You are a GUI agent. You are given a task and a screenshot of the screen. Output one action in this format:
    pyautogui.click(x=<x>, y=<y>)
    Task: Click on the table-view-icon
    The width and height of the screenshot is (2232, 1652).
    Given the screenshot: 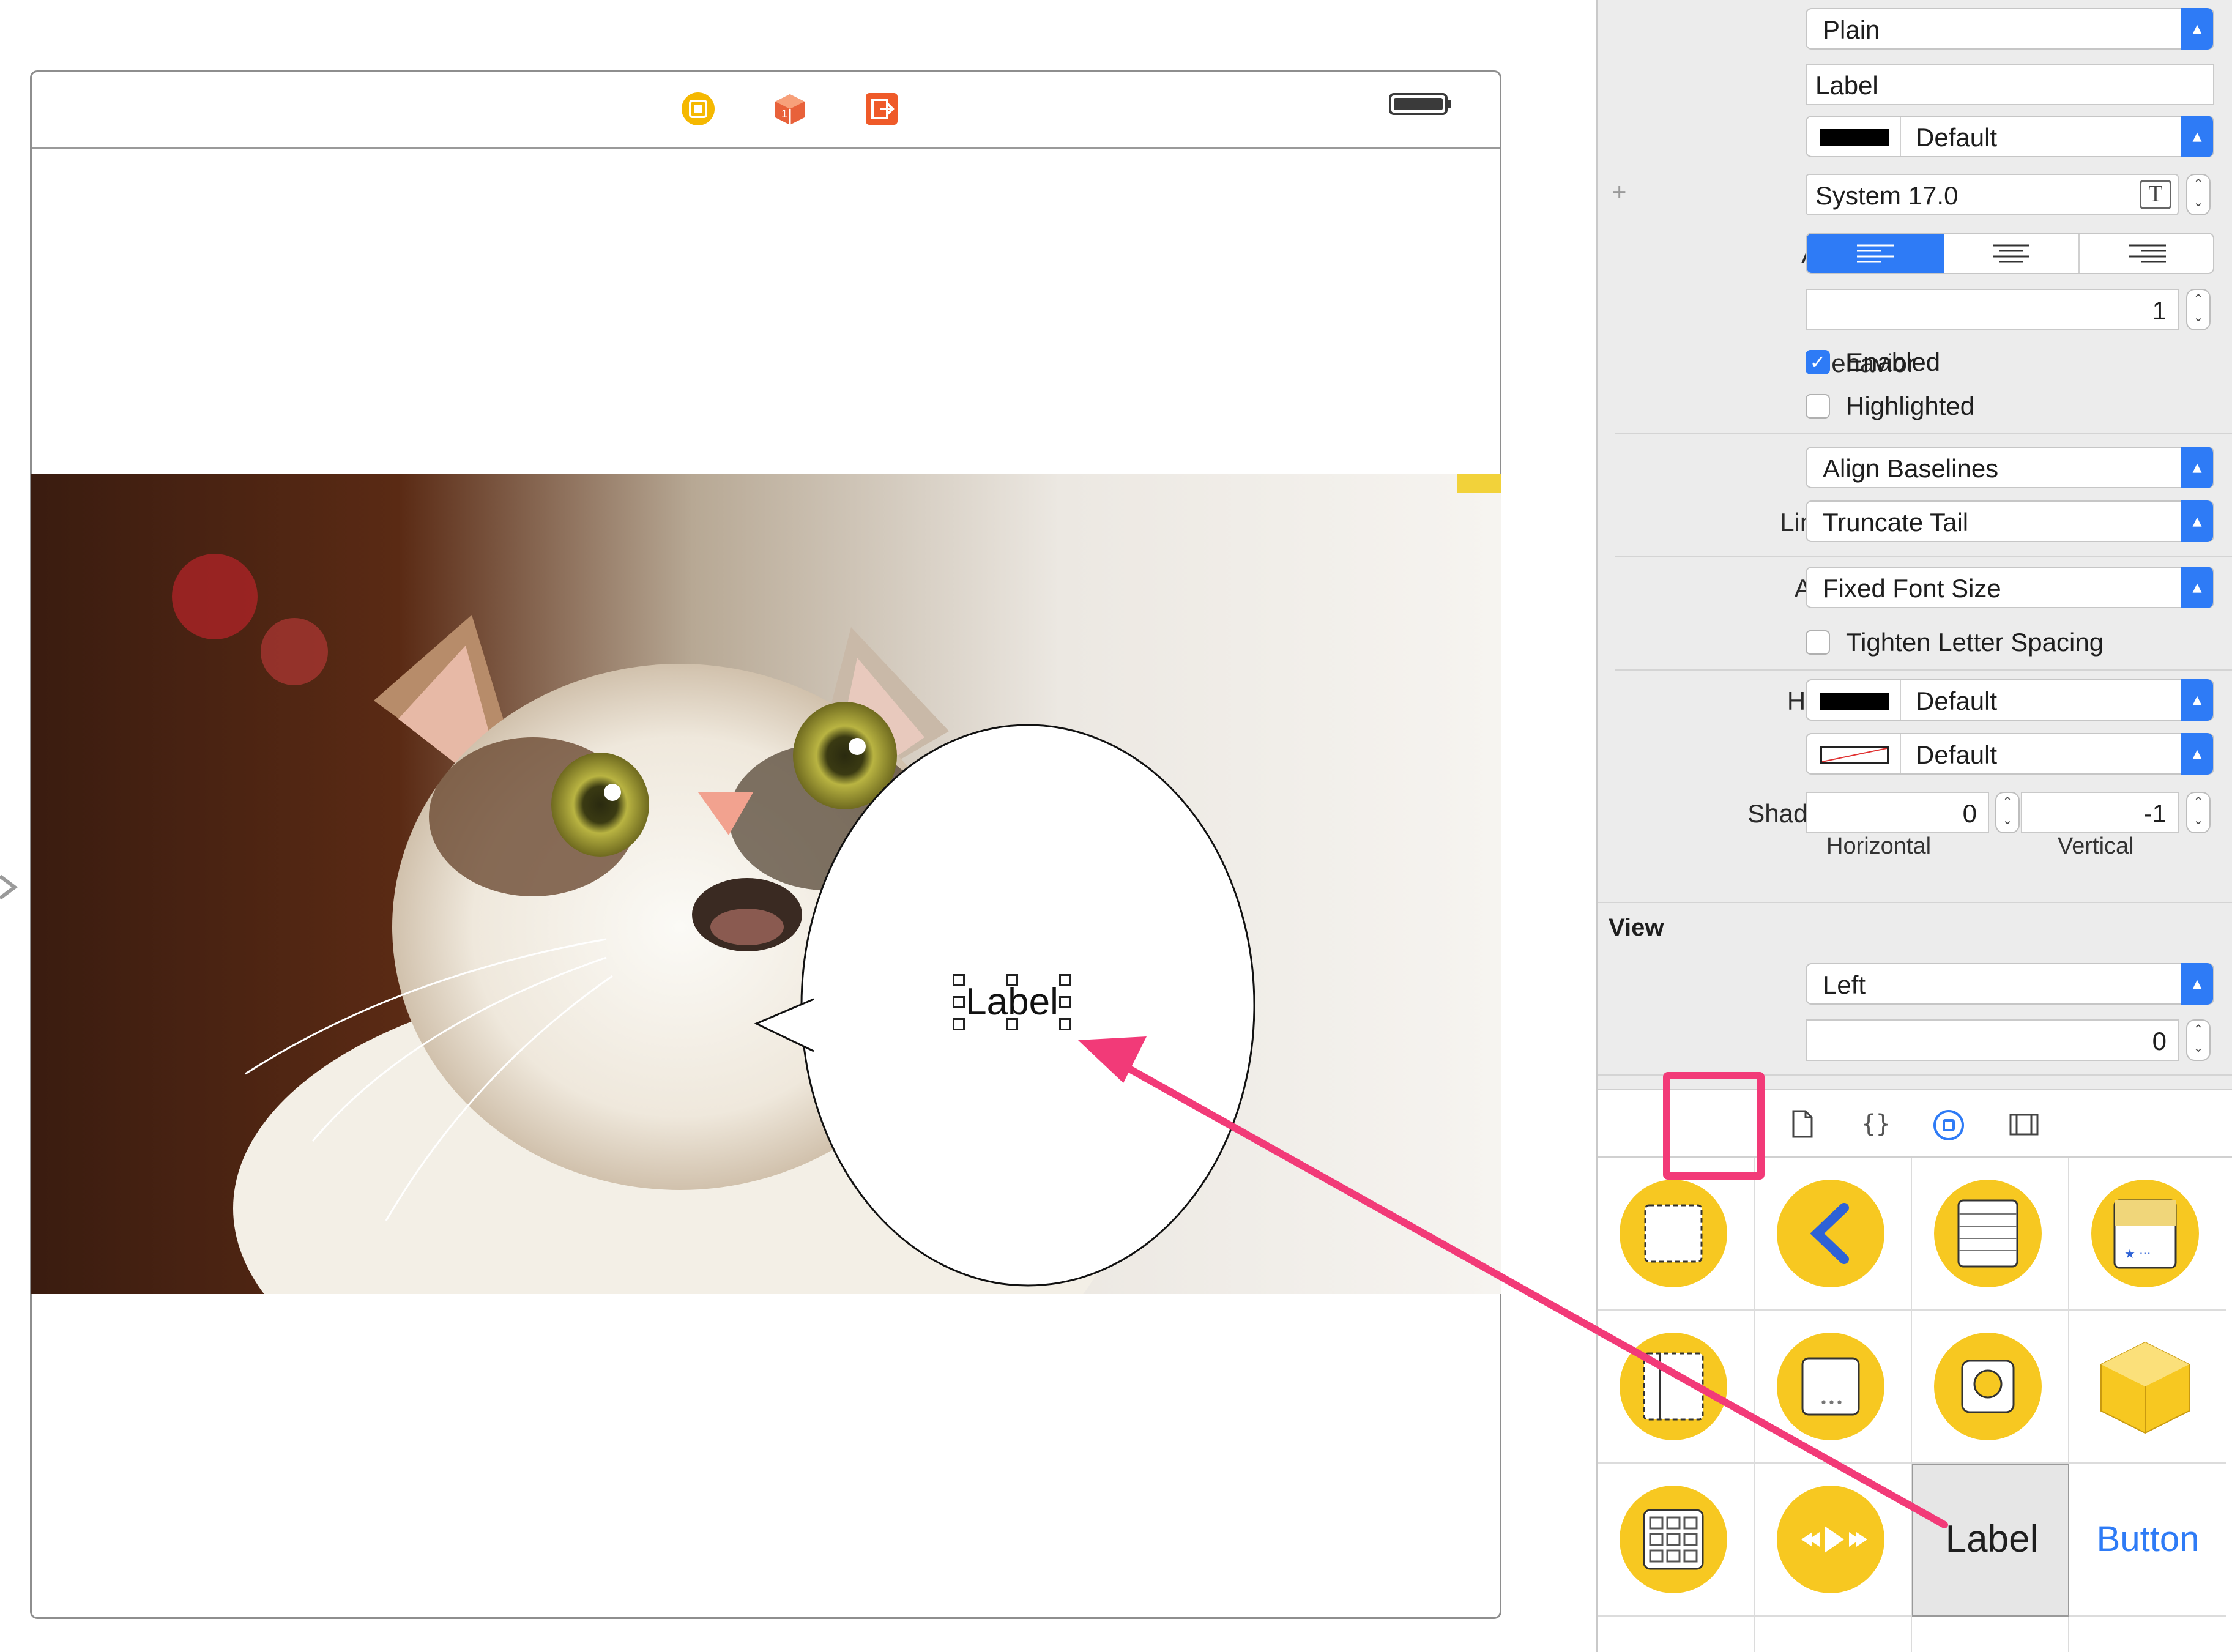 What is the action you would take?
    pyautogui.click(x=1988, y=1233)
    